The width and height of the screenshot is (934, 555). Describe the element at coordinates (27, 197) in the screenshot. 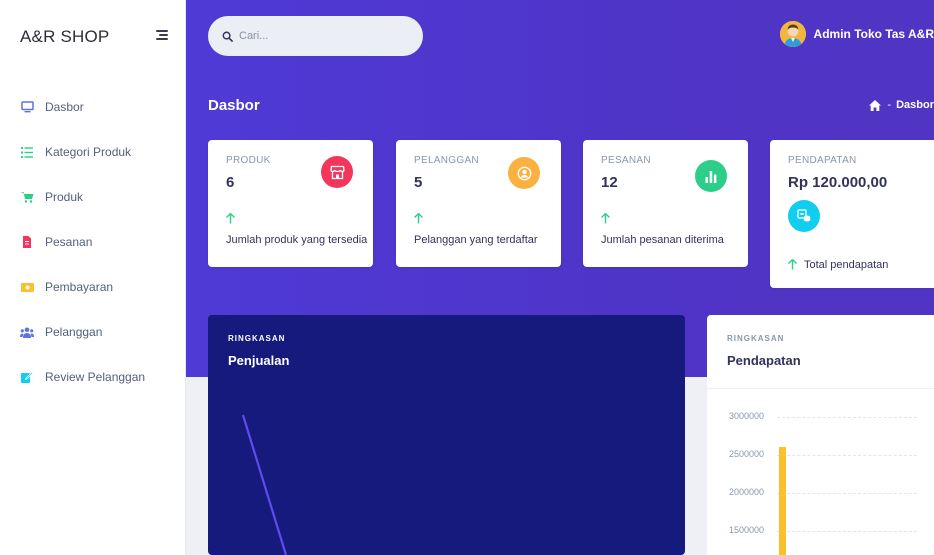

I see `cart-icon` at that location.